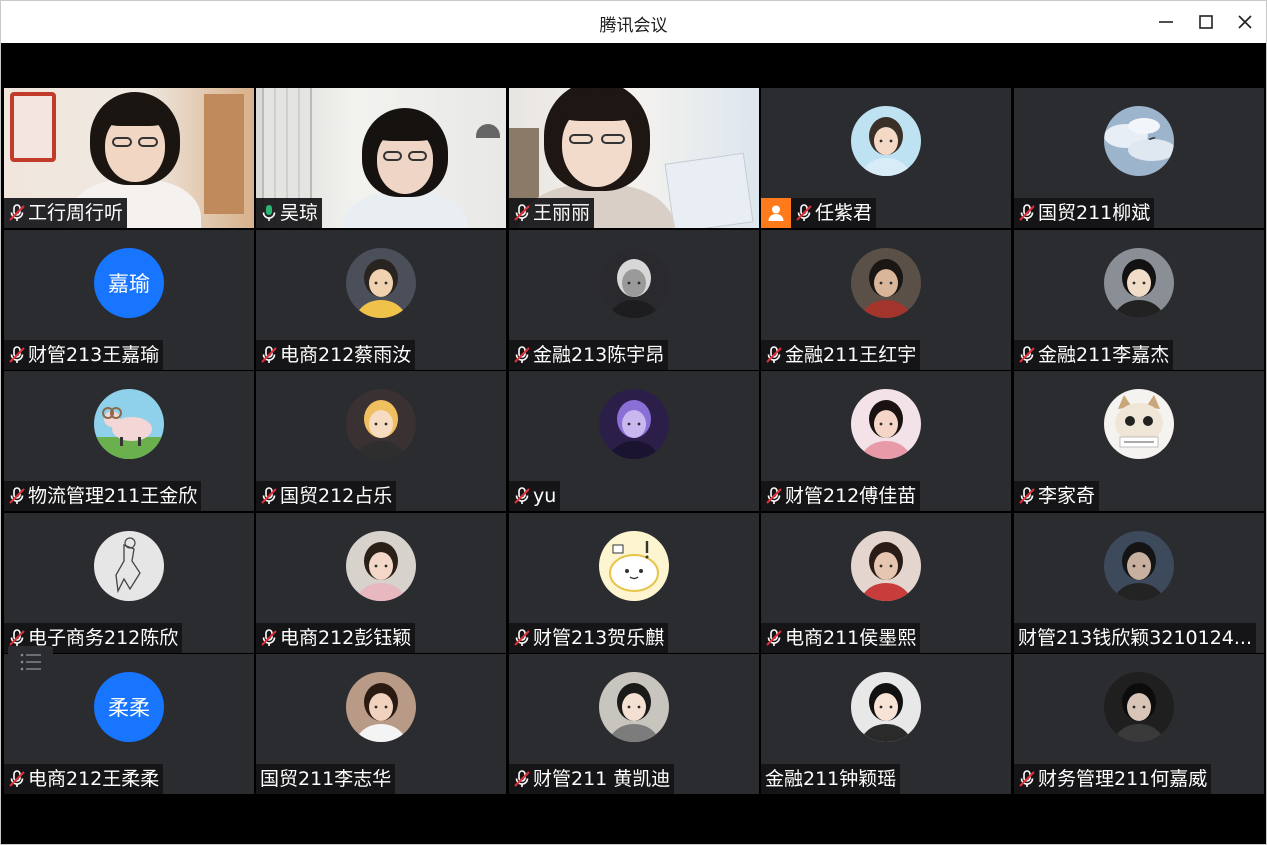 The image size is (1267, 845). I want to click on participant-name: 金融211钟颖瑶, so click(831, 779).